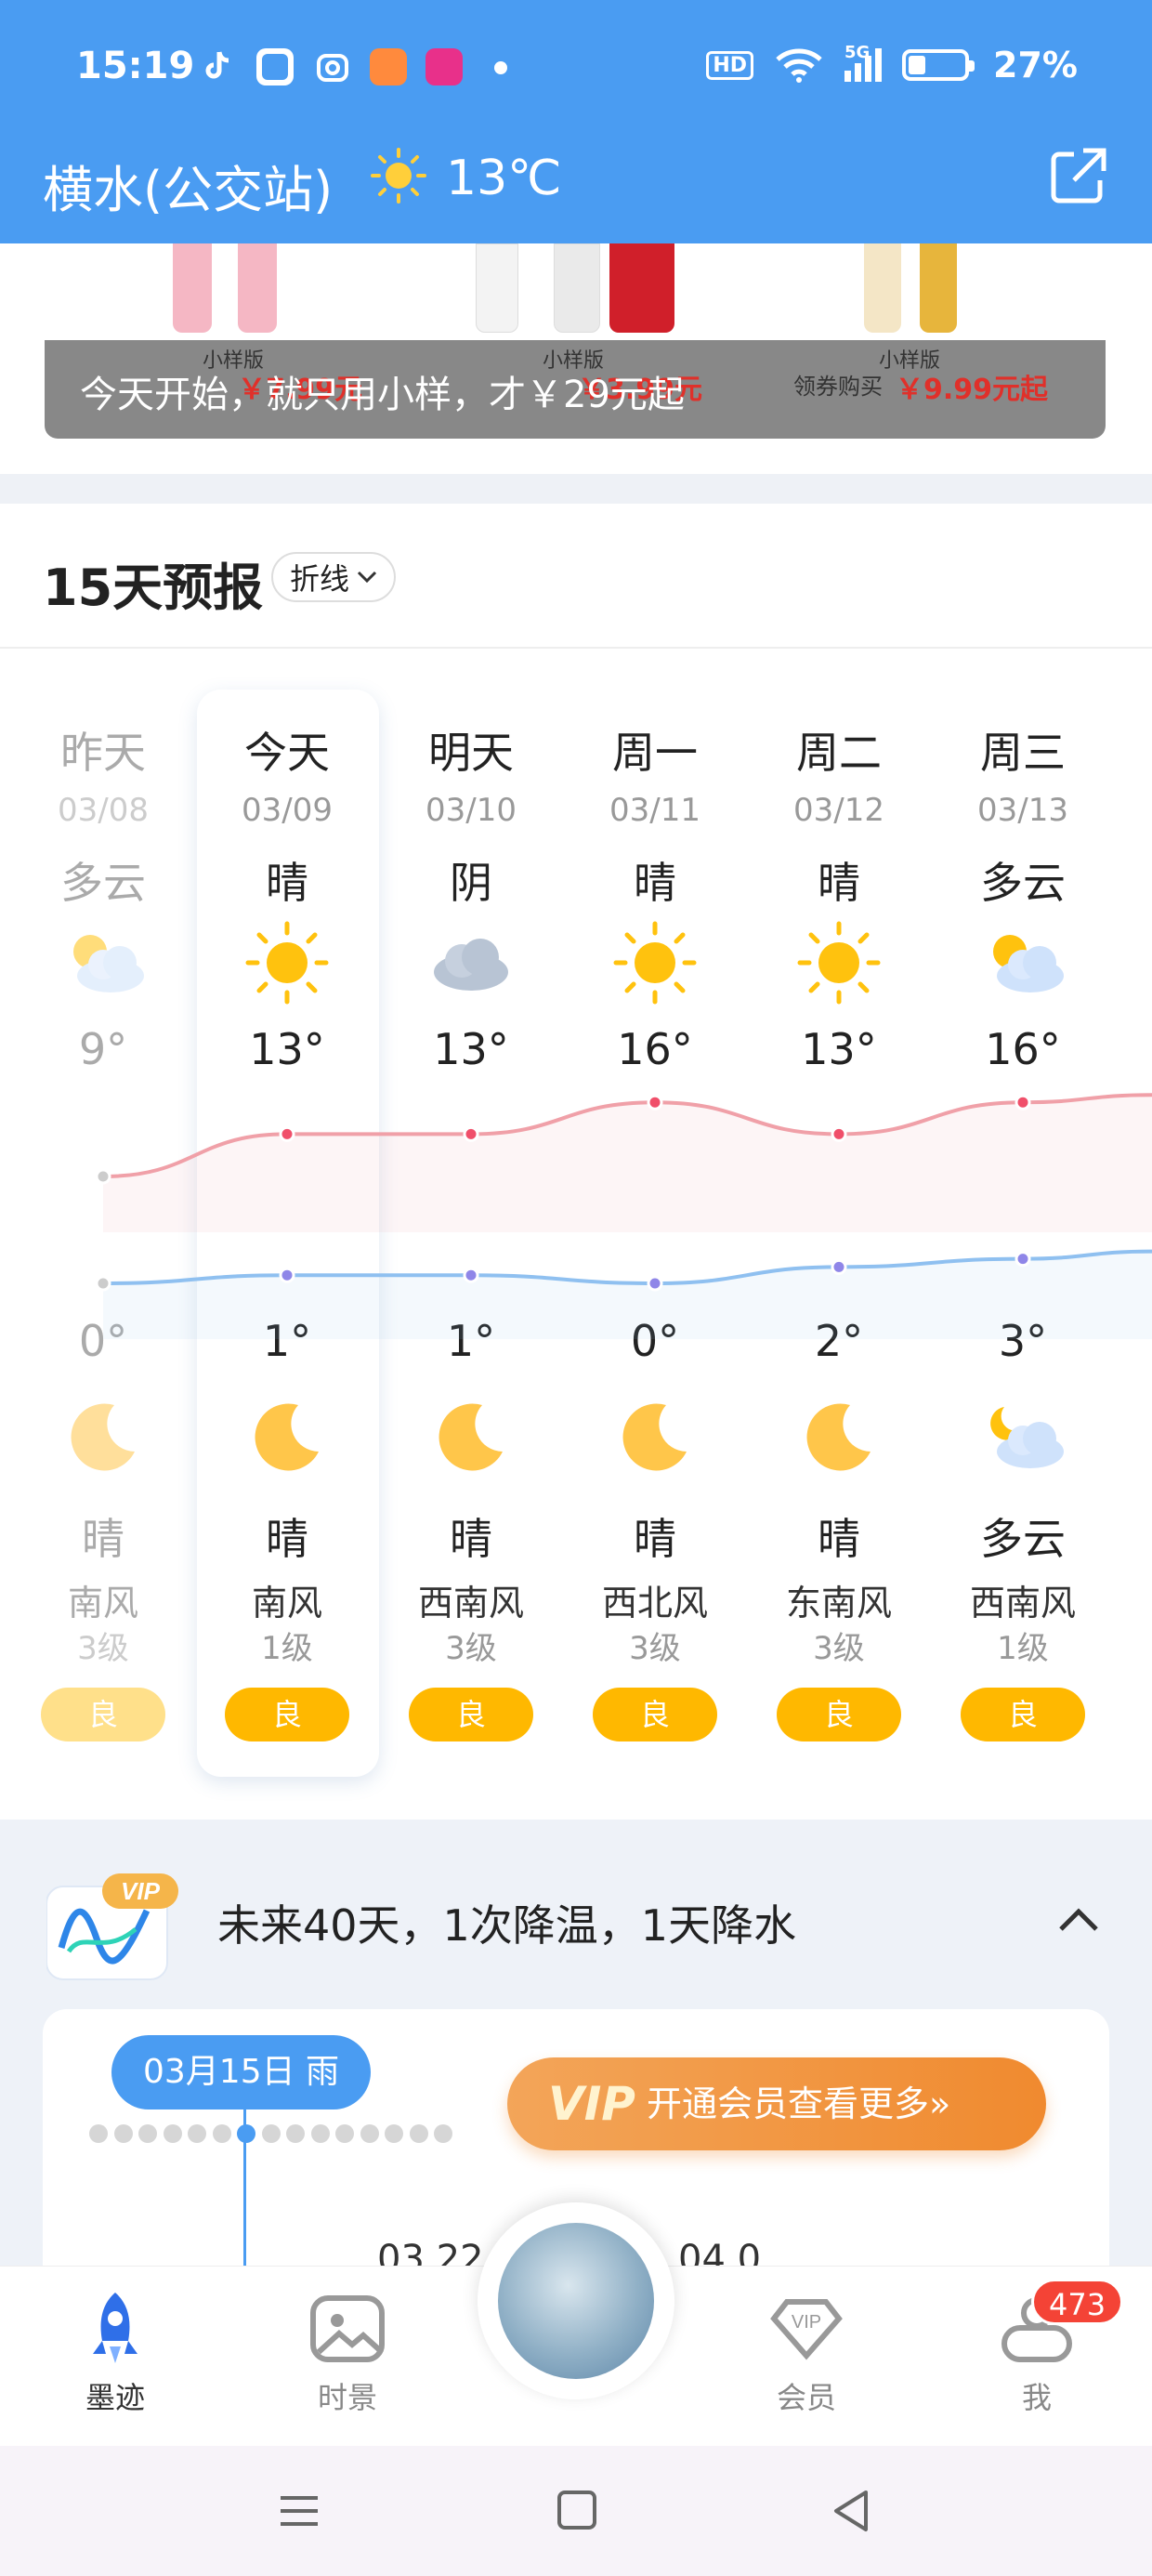 The width and height of the screenshot is (1152, 2576). I want to click on battery-level: 27%, so click(1035, 65).